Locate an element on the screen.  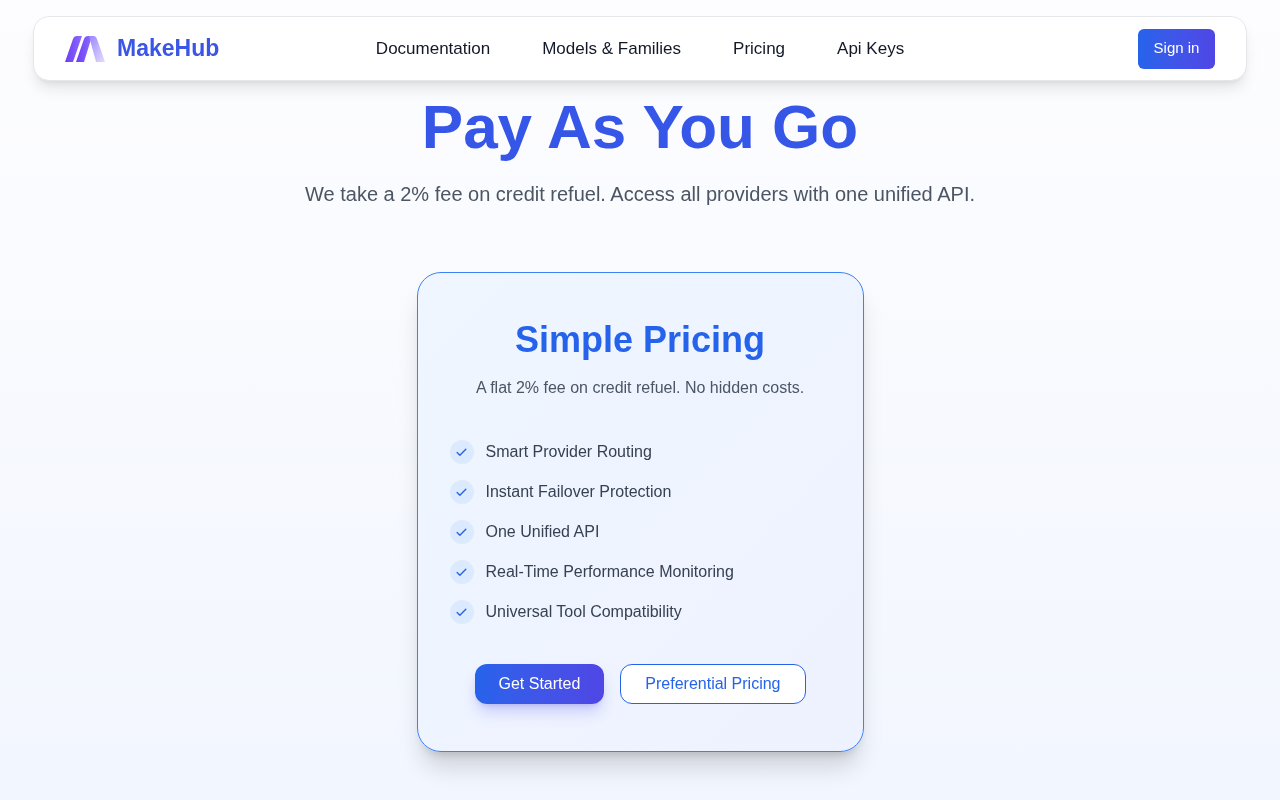
feature-text: One Unified API is located at coordinates (542, 532).